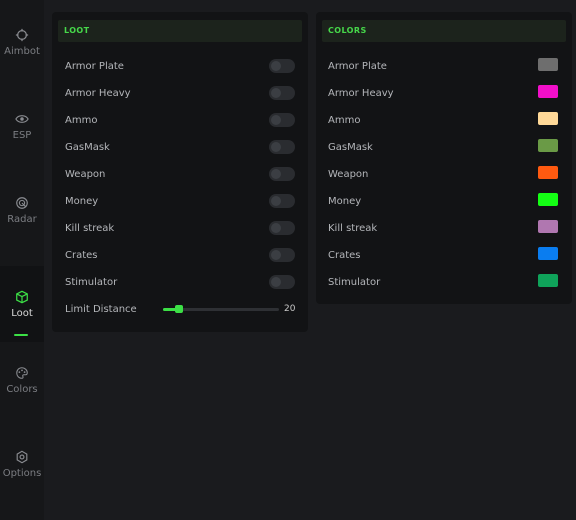 This screenshot has width=576, height=520. I want to click on limit-distance-label: Limit Distance, so click(101, 309).